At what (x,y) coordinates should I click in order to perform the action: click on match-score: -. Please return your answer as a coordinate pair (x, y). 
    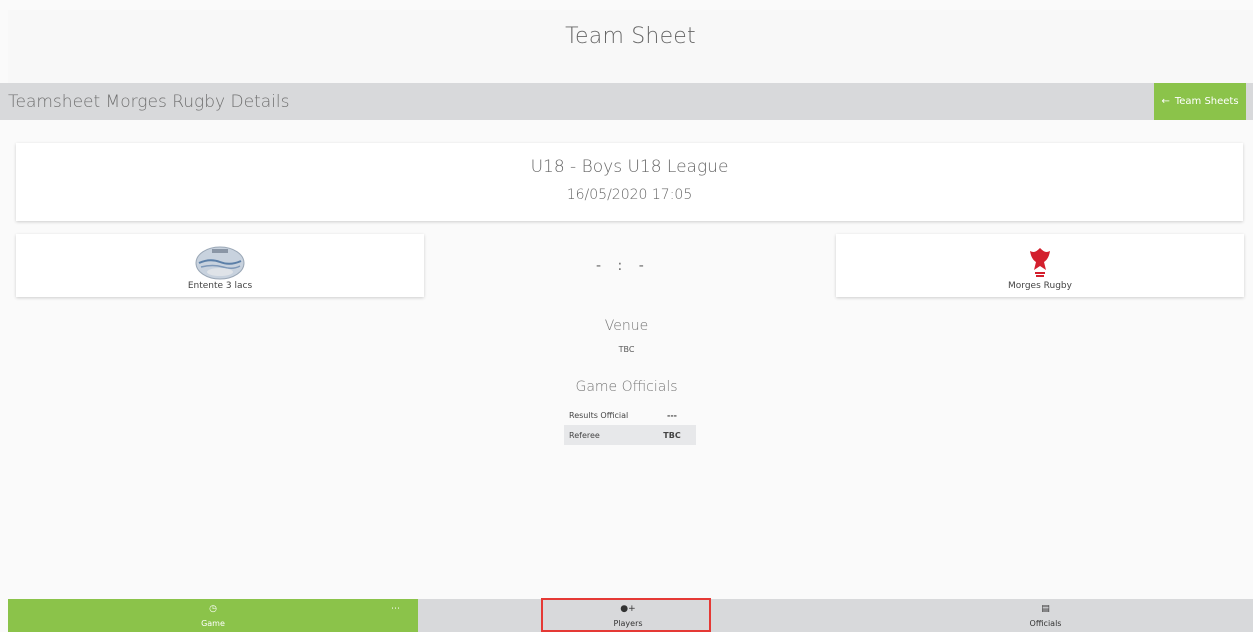
    Looking at the image, I should click on (623, 266).